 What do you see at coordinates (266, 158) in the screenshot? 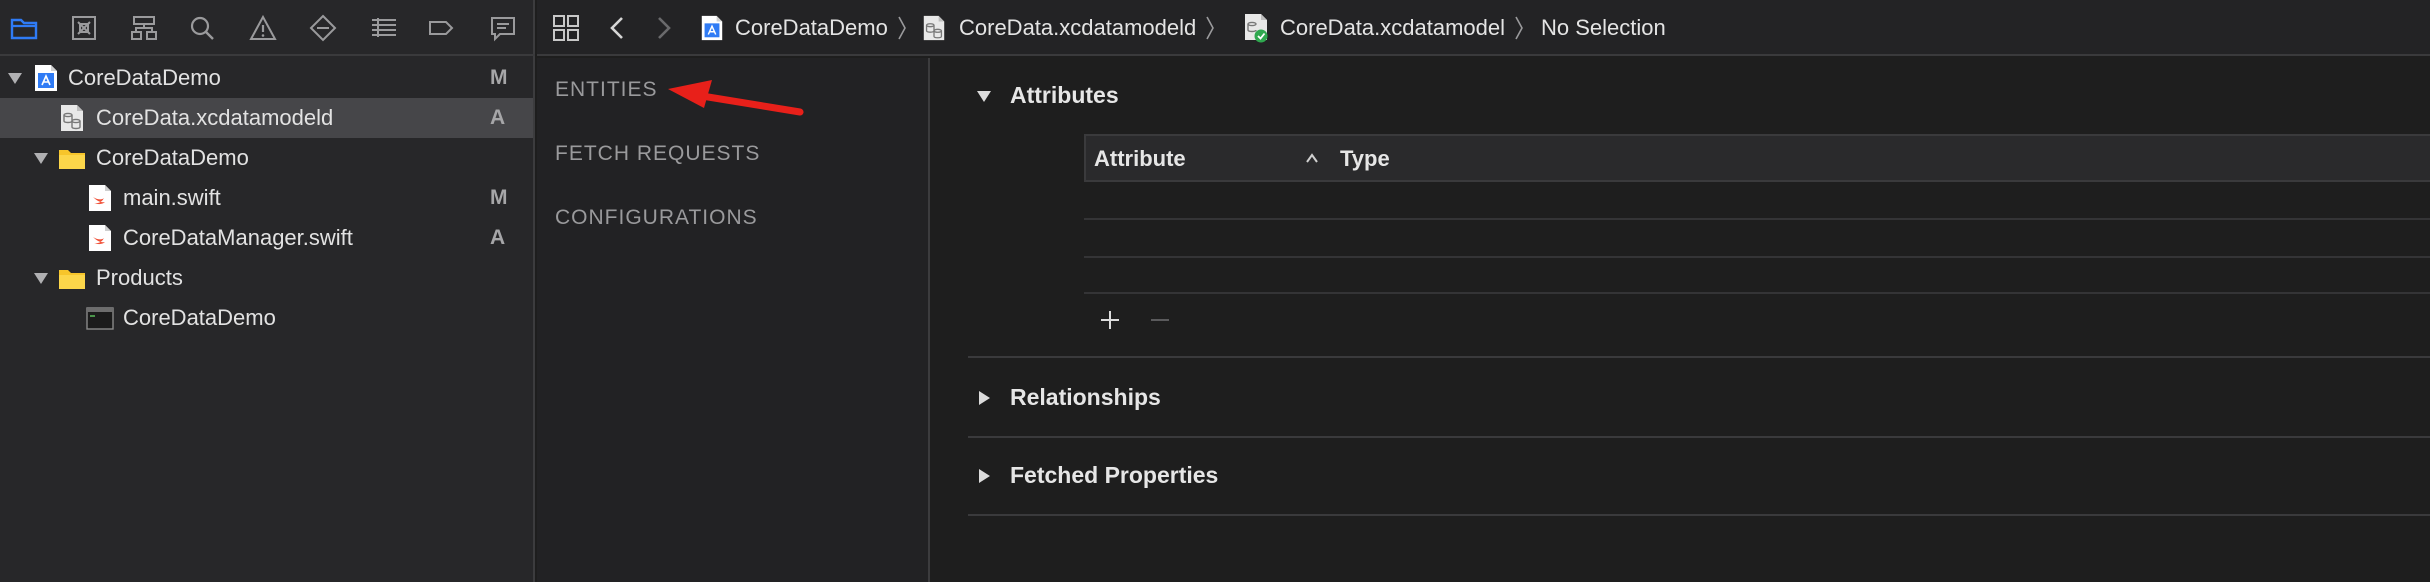
I see `tree-row-group-coredatademo: CoreDataDemo` at bounding box center [266, 158].